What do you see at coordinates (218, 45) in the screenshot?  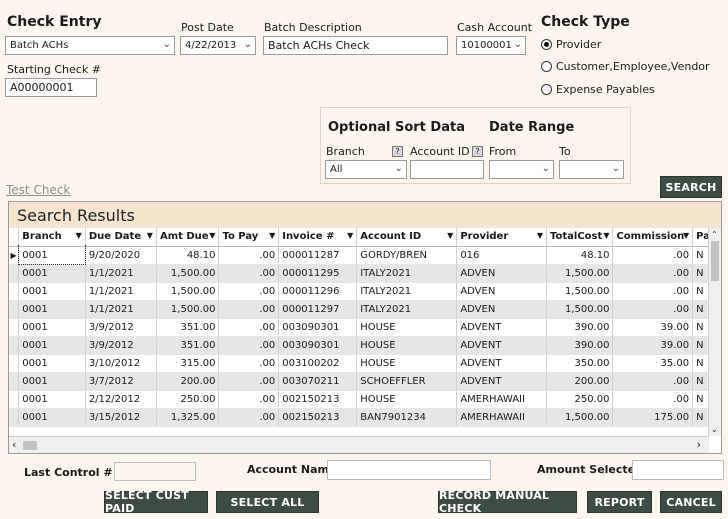 I see `post-date-picker: 4/22/2013 ⌄` at bounding box center [218, 45].